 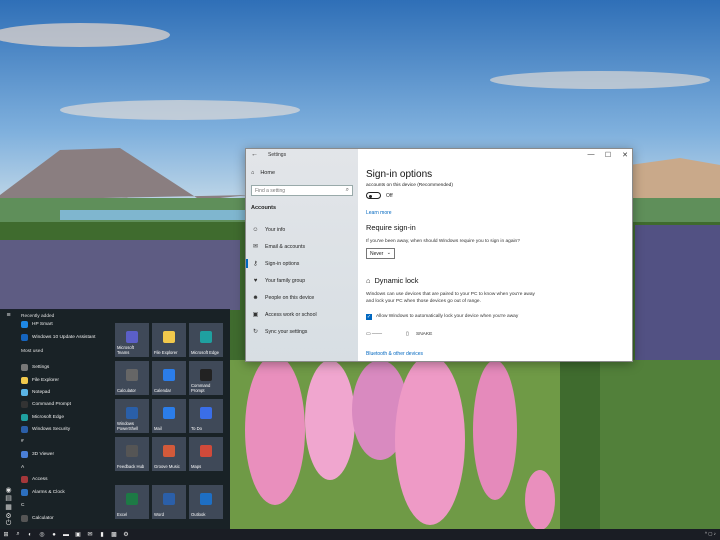 What do you see at coordinates (205, 352) in the screenshot?
I see `tile-label: Microsoft Edge` at bounding box center [205, 352].